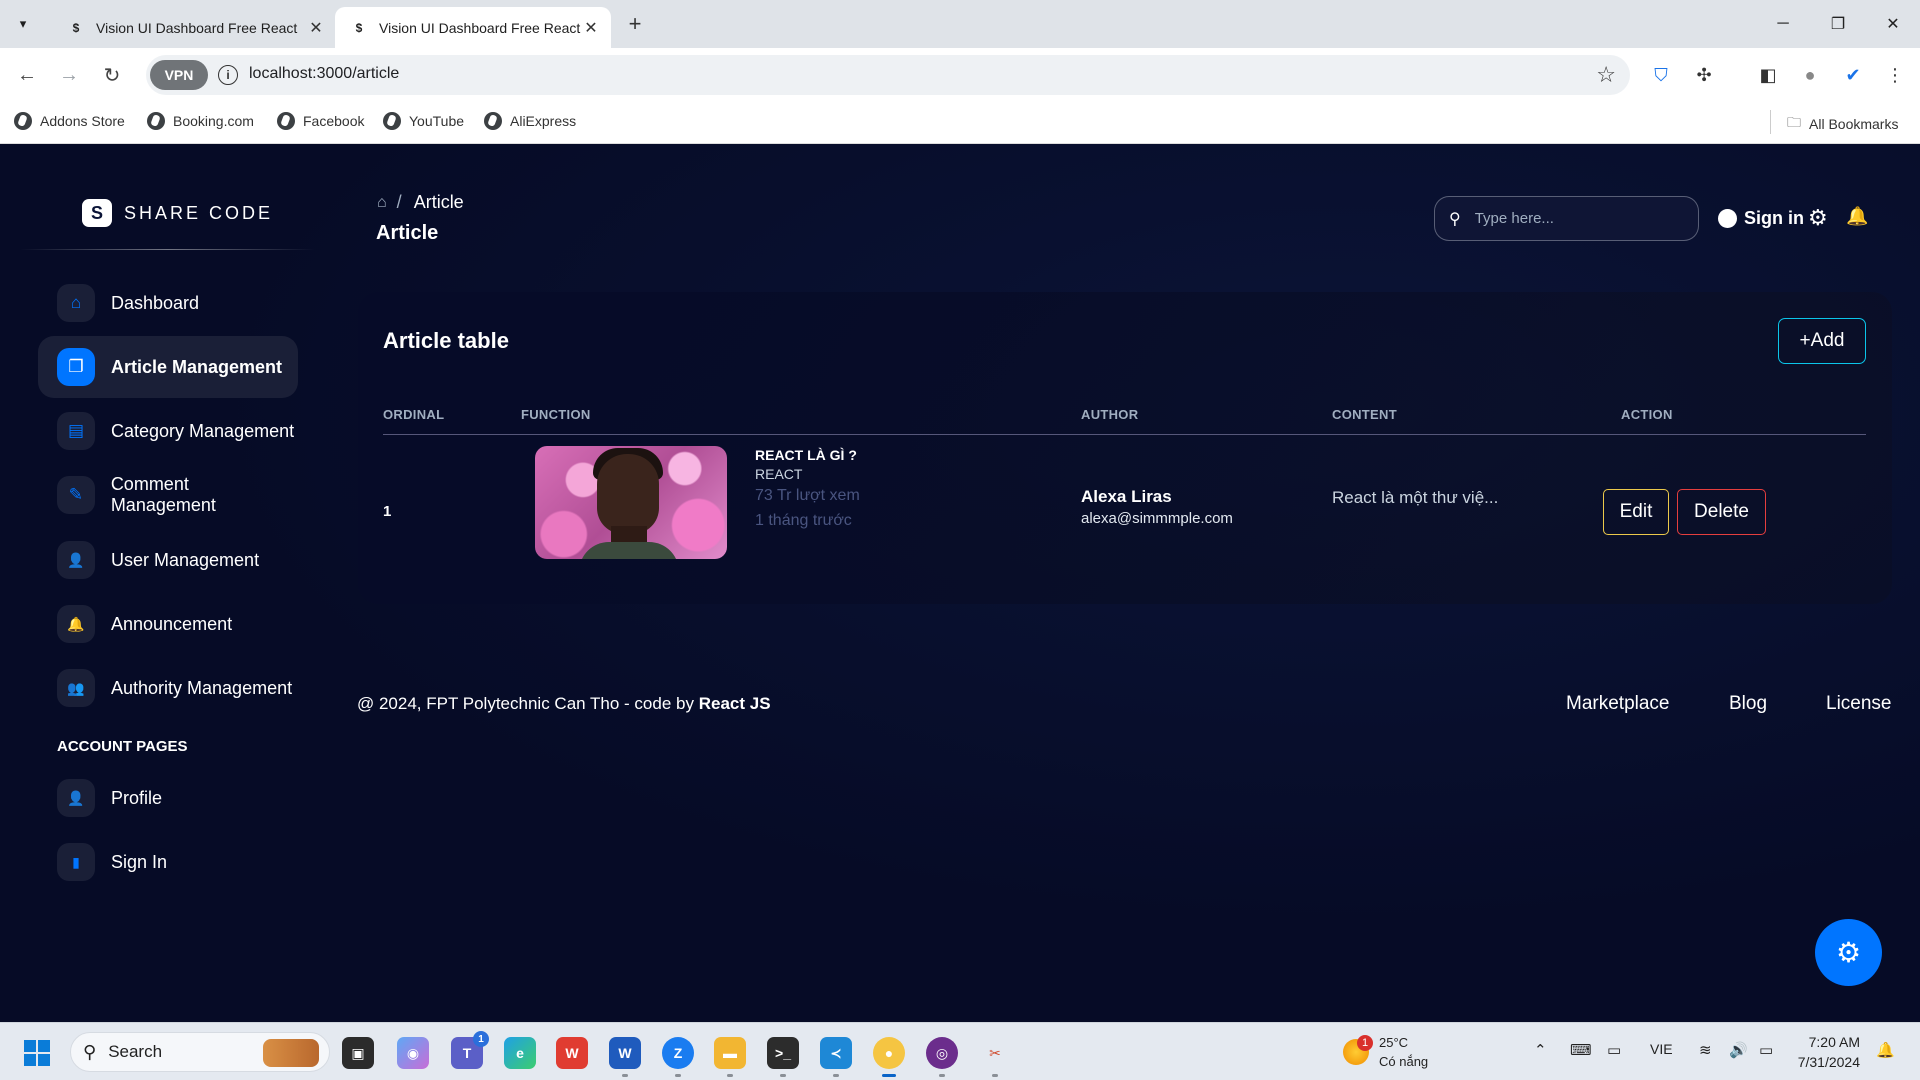 Image resolution: width=1920 pixels, height=1080 pixels. Describe the element at coordinates (631, 502) in the screenshot. I see `article-thumbnail` at that location.